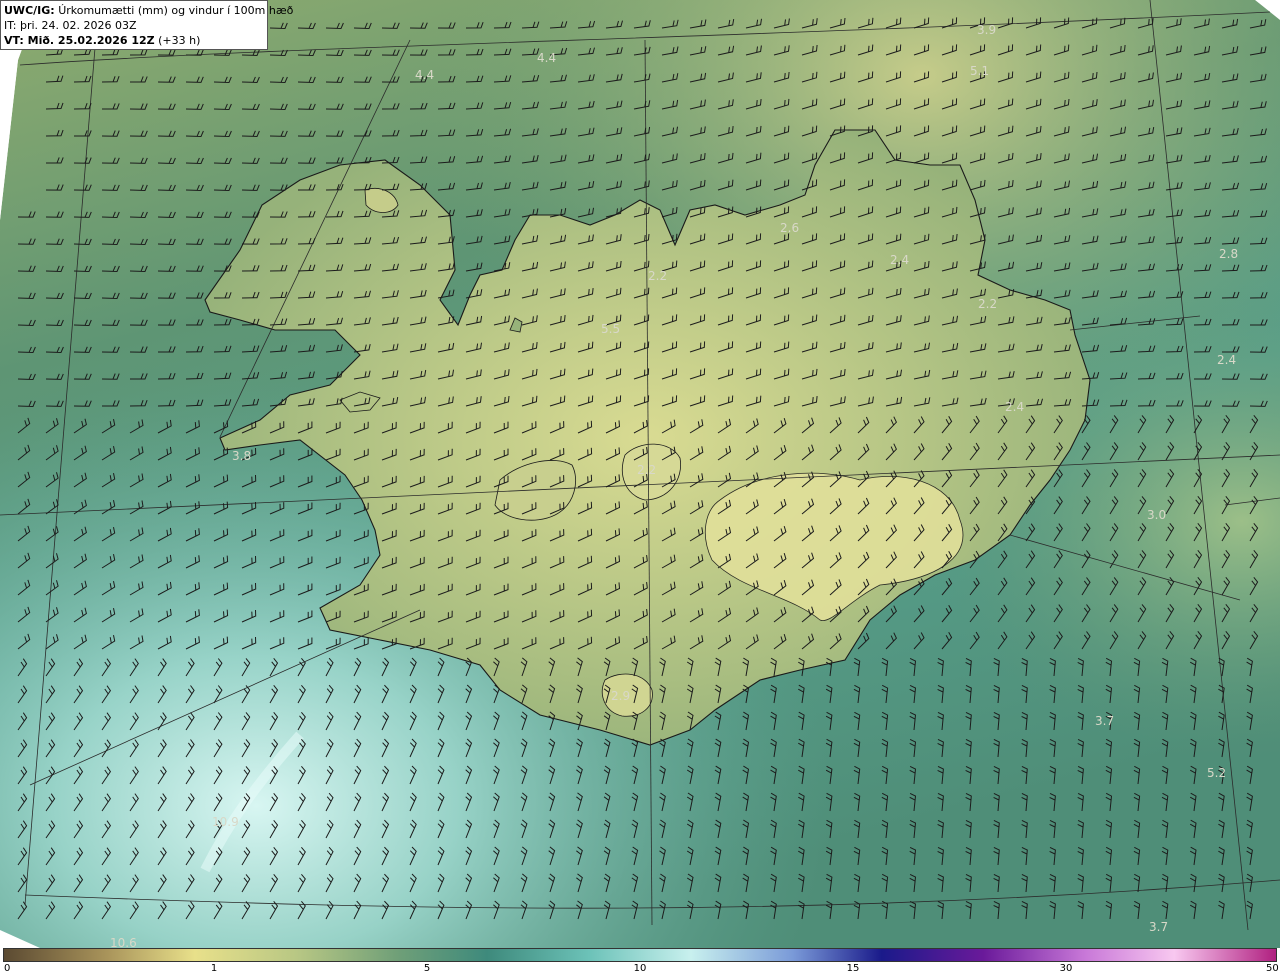 The height and width of the screenshot is (978, 1280). I want to click on map-value: 5.1, so click(979, 71).